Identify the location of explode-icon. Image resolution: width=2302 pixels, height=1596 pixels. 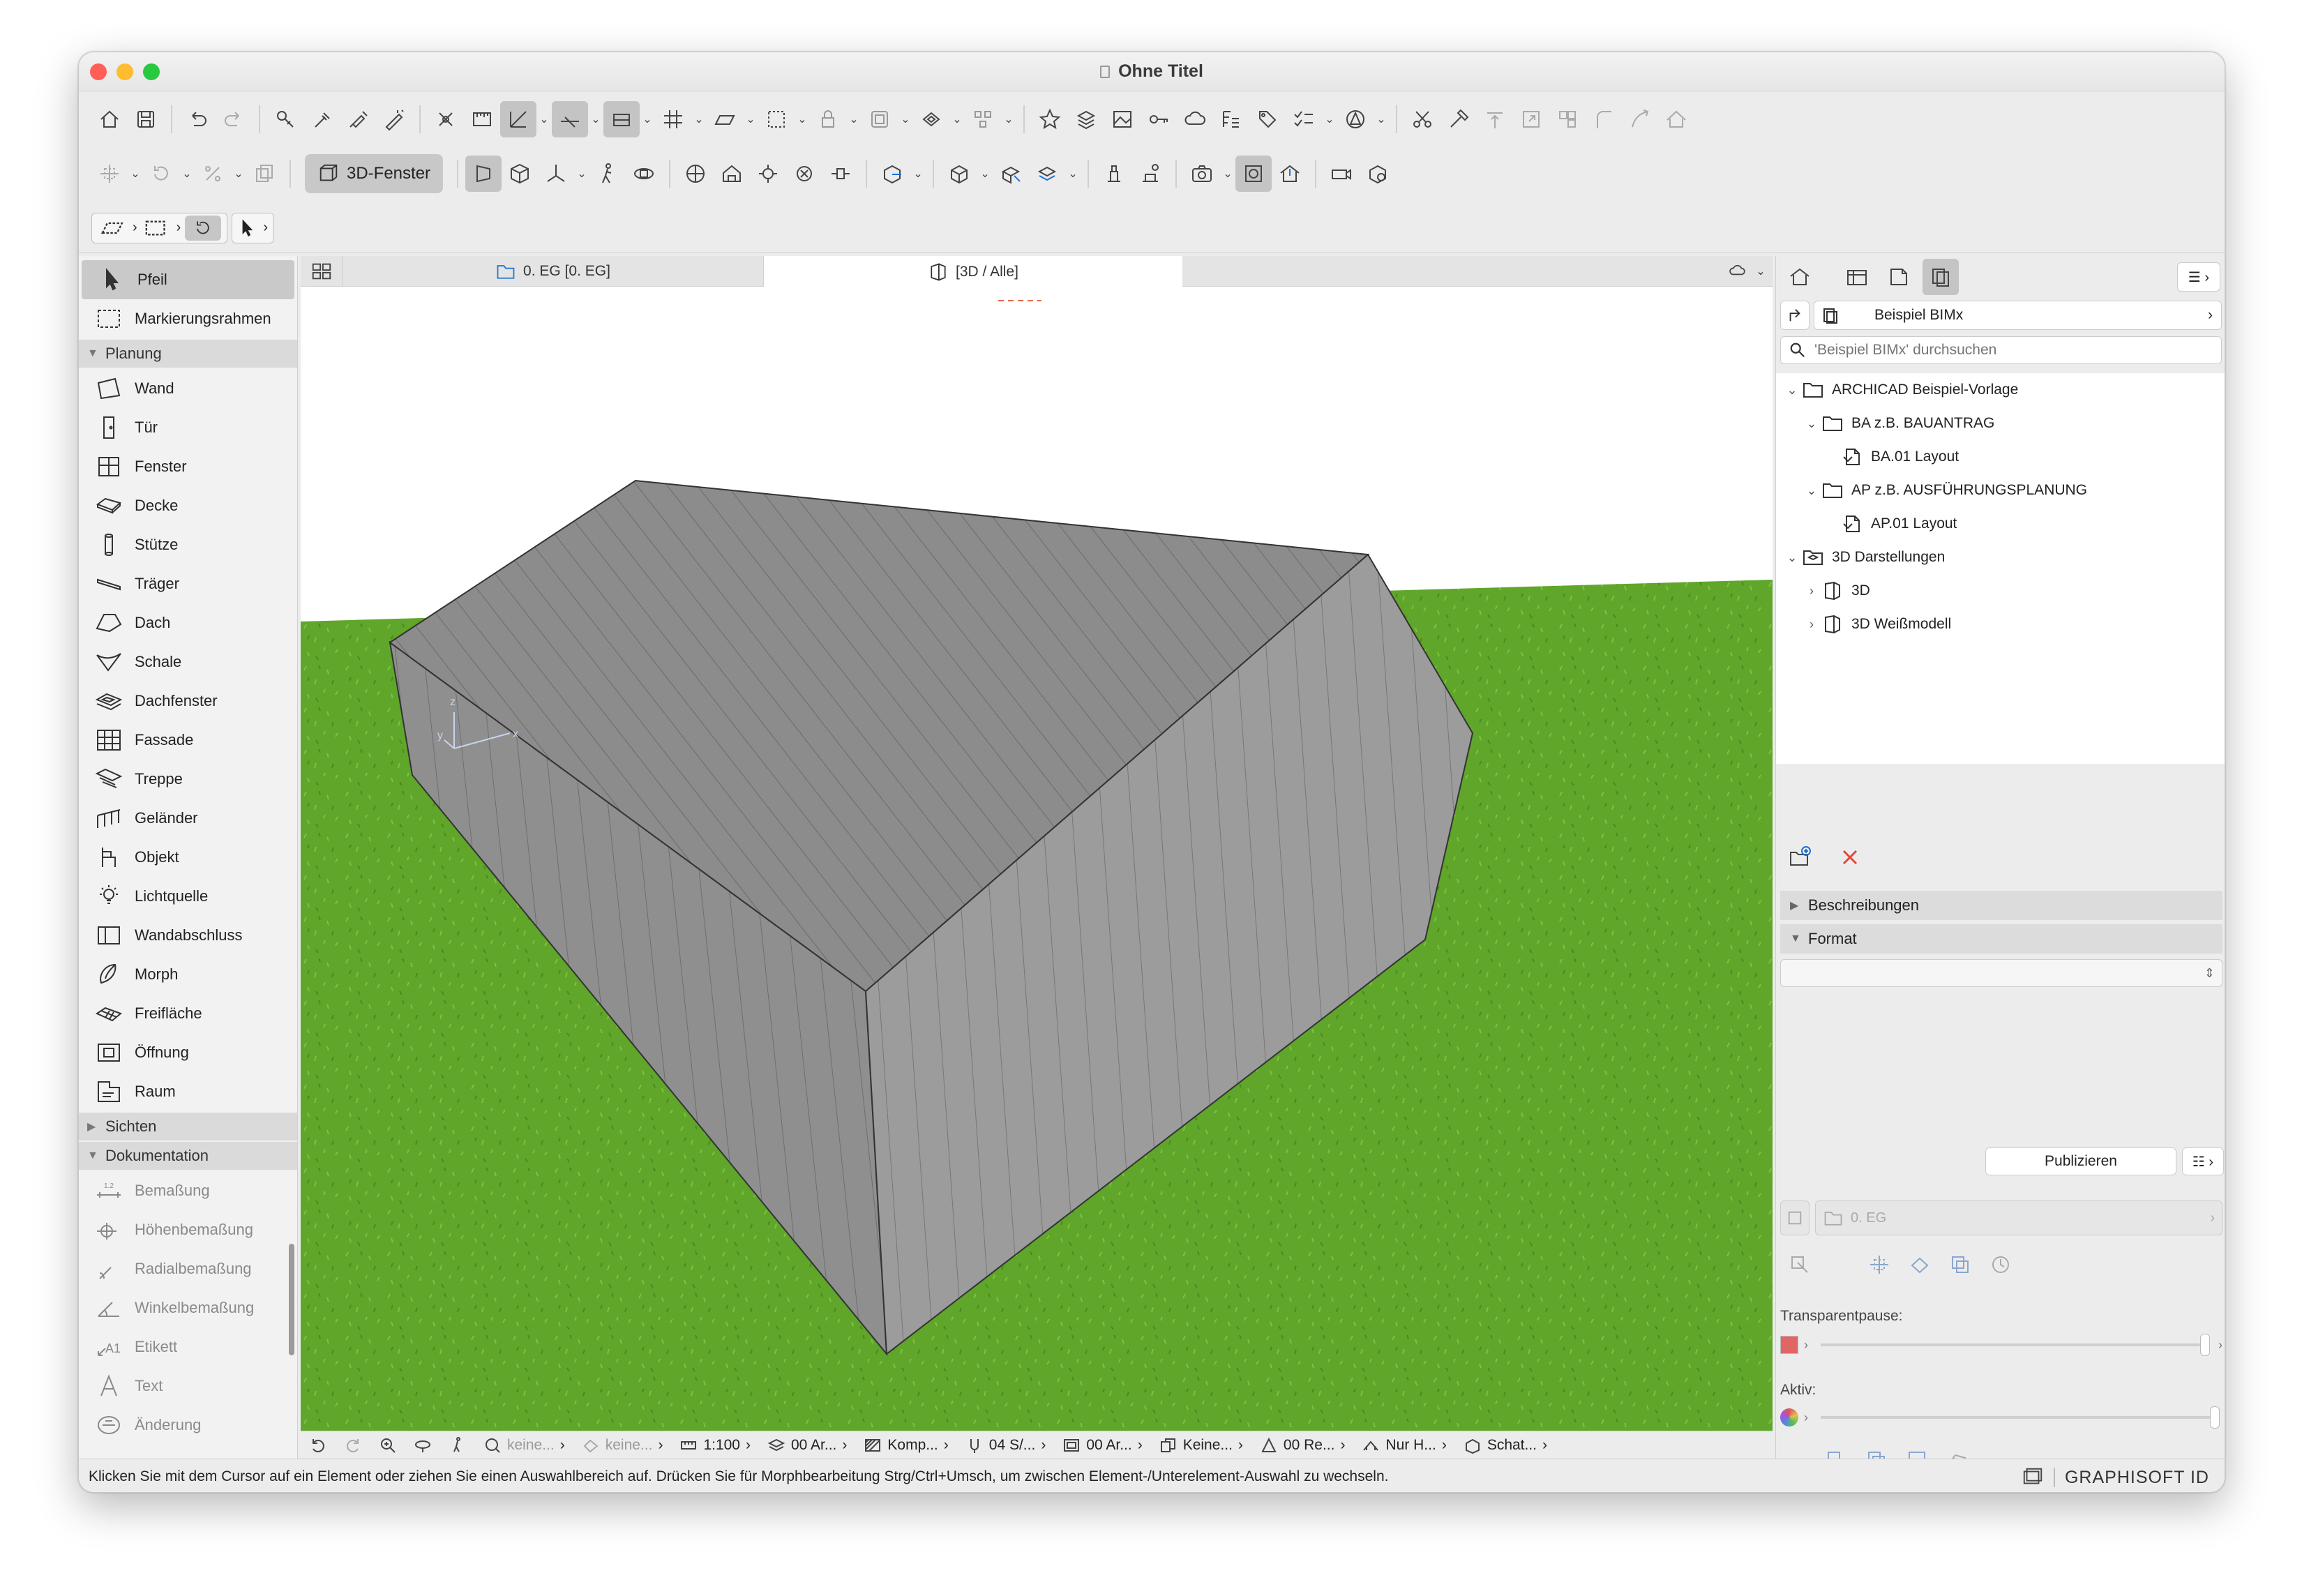
(1047, 174).